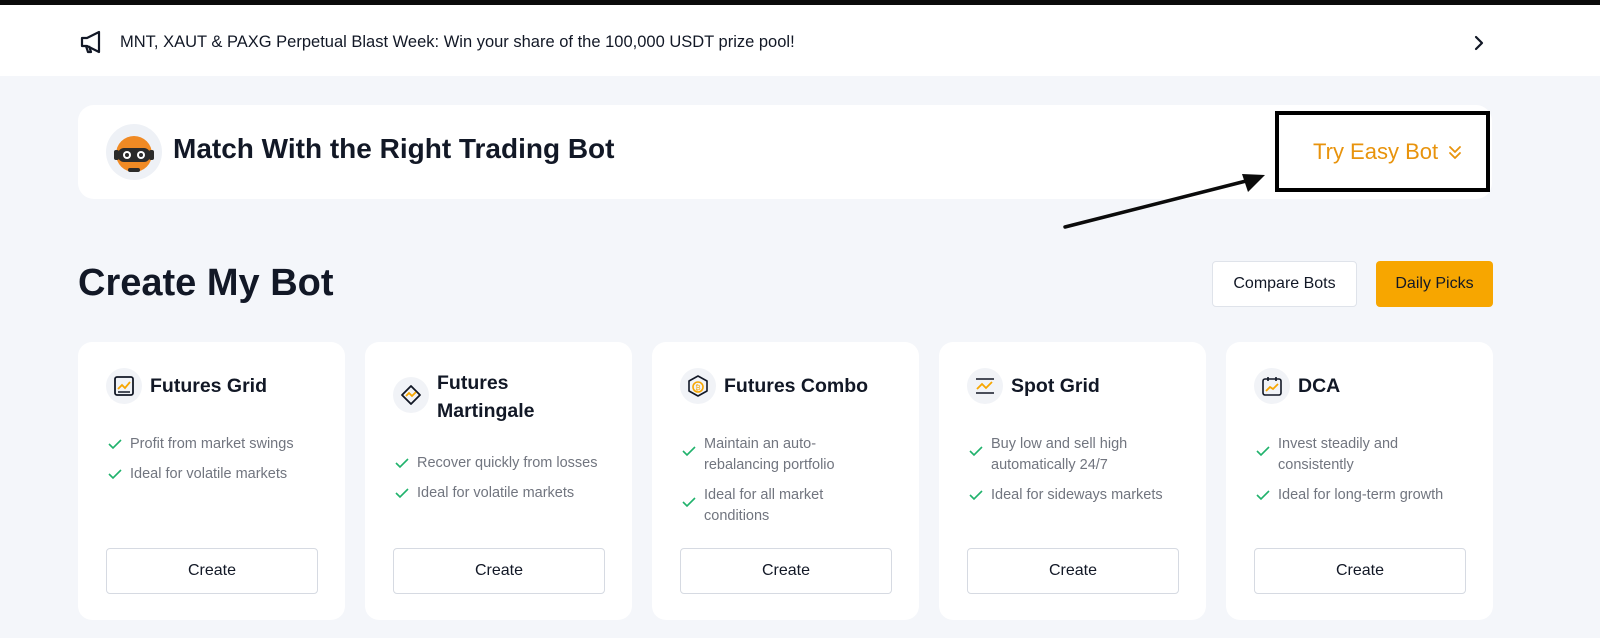 The width and height of the screenshot is (1600, 638). Describe the element at coordinates (796, 386) in the screenshot. I see `bot-card-title: Futures Combo` at that location.